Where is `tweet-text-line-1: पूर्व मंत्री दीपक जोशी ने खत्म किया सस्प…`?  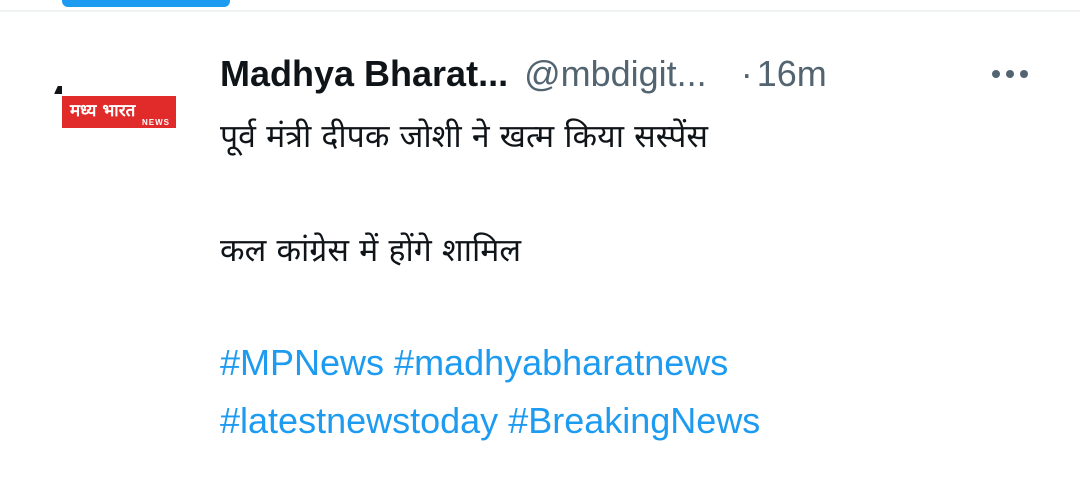
tweet-text-line-1: पूर्व मंत्री दीपक जोशी ने खत्म किया सस्प… is located at coordinates (464, 136).